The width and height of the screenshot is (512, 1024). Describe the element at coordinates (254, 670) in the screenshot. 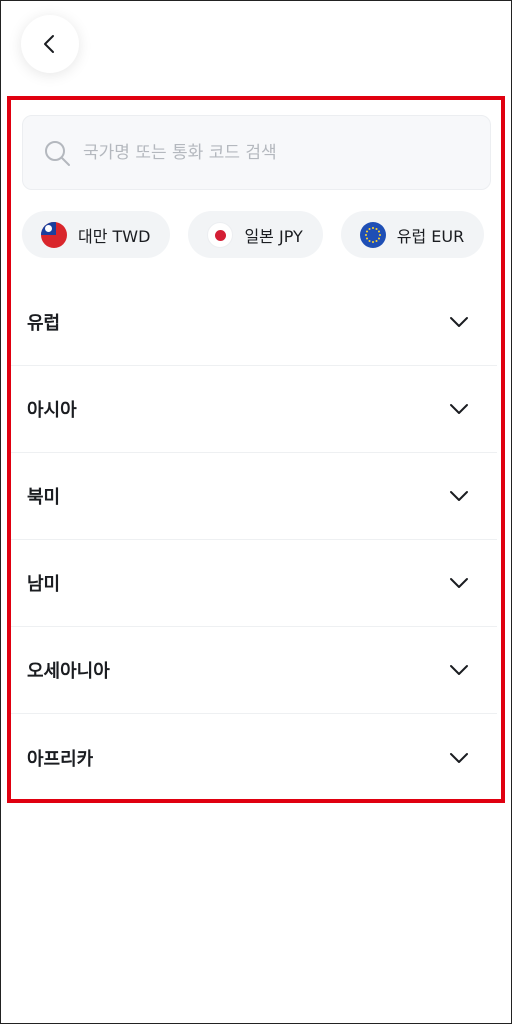

I see `region-item-oceania: 오세아니아` at that location.